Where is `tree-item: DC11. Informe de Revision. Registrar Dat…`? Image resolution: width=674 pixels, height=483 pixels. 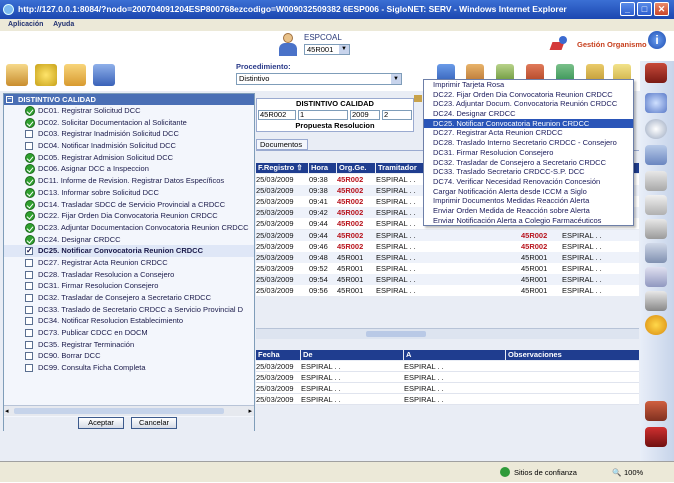 tree-item: DC11. Informe de Revision. Registrar Dat… is located at coordinates (129, 181).